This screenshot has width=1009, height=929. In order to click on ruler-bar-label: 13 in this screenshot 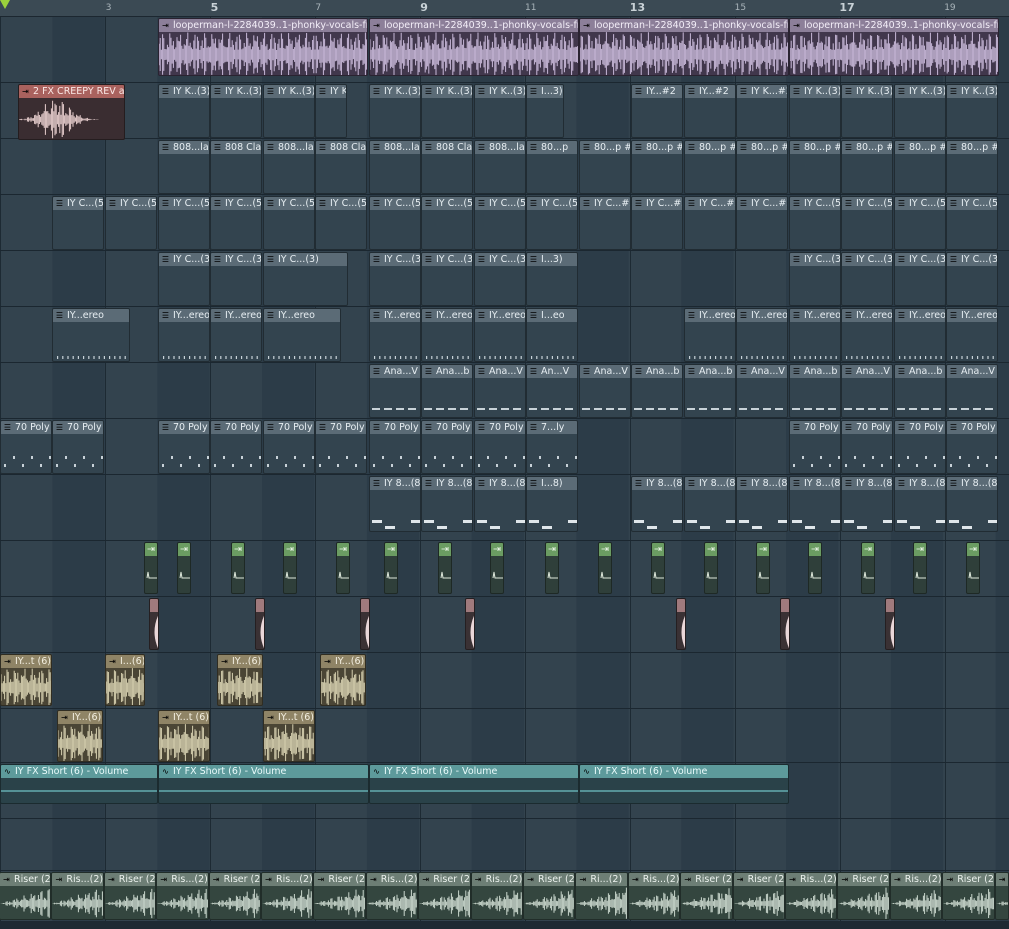, I will do `click(637, 8)`.